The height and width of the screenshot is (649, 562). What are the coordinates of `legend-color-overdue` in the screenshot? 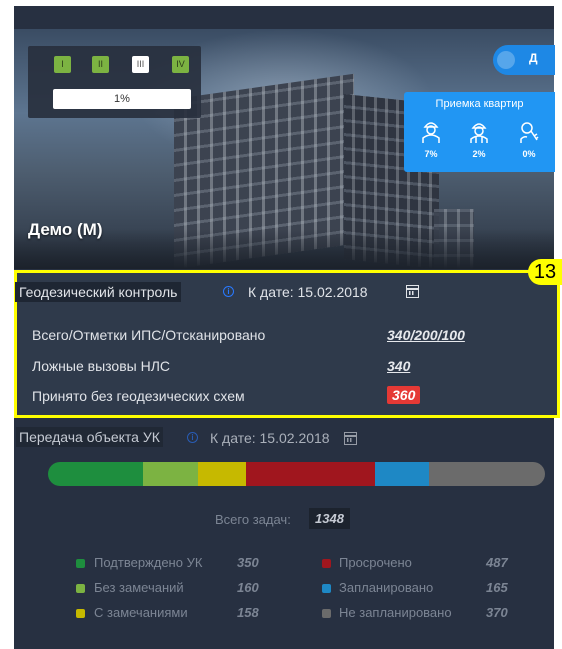 It's located at (326, 563).